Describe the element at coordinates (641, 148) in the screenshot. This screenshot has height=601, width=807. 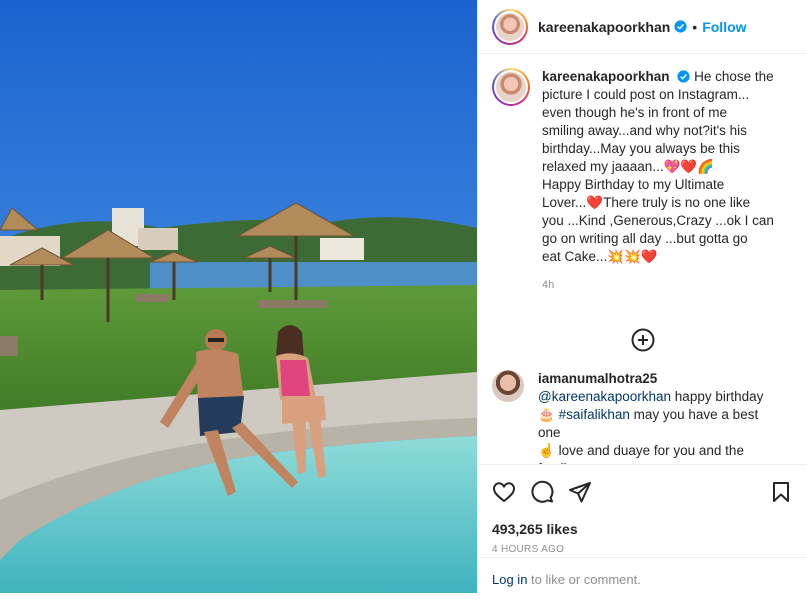
I see `caption-line: birthday...May you always be this` at that location.